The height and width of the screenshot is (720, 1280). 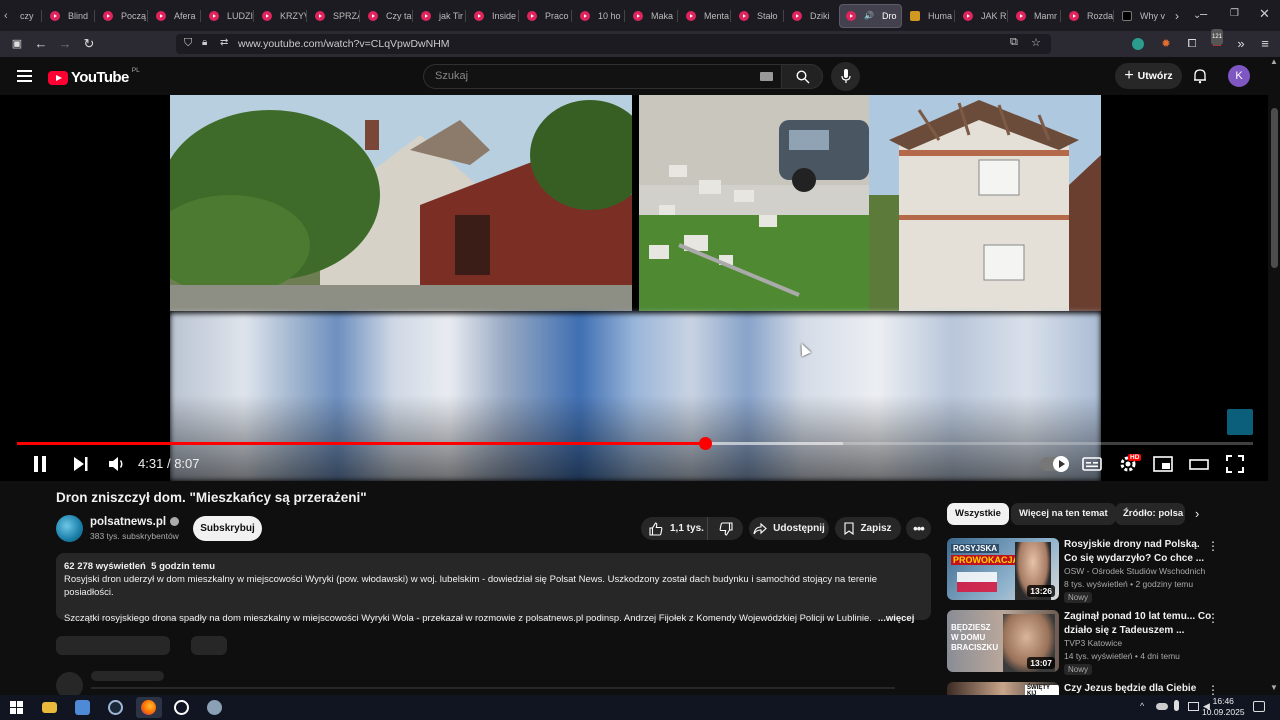 What do you see at coordinates (9, 16) in the screenshot?
I see `tabs-scroll-left-icon: ‹` at bounding box center [9, 16].